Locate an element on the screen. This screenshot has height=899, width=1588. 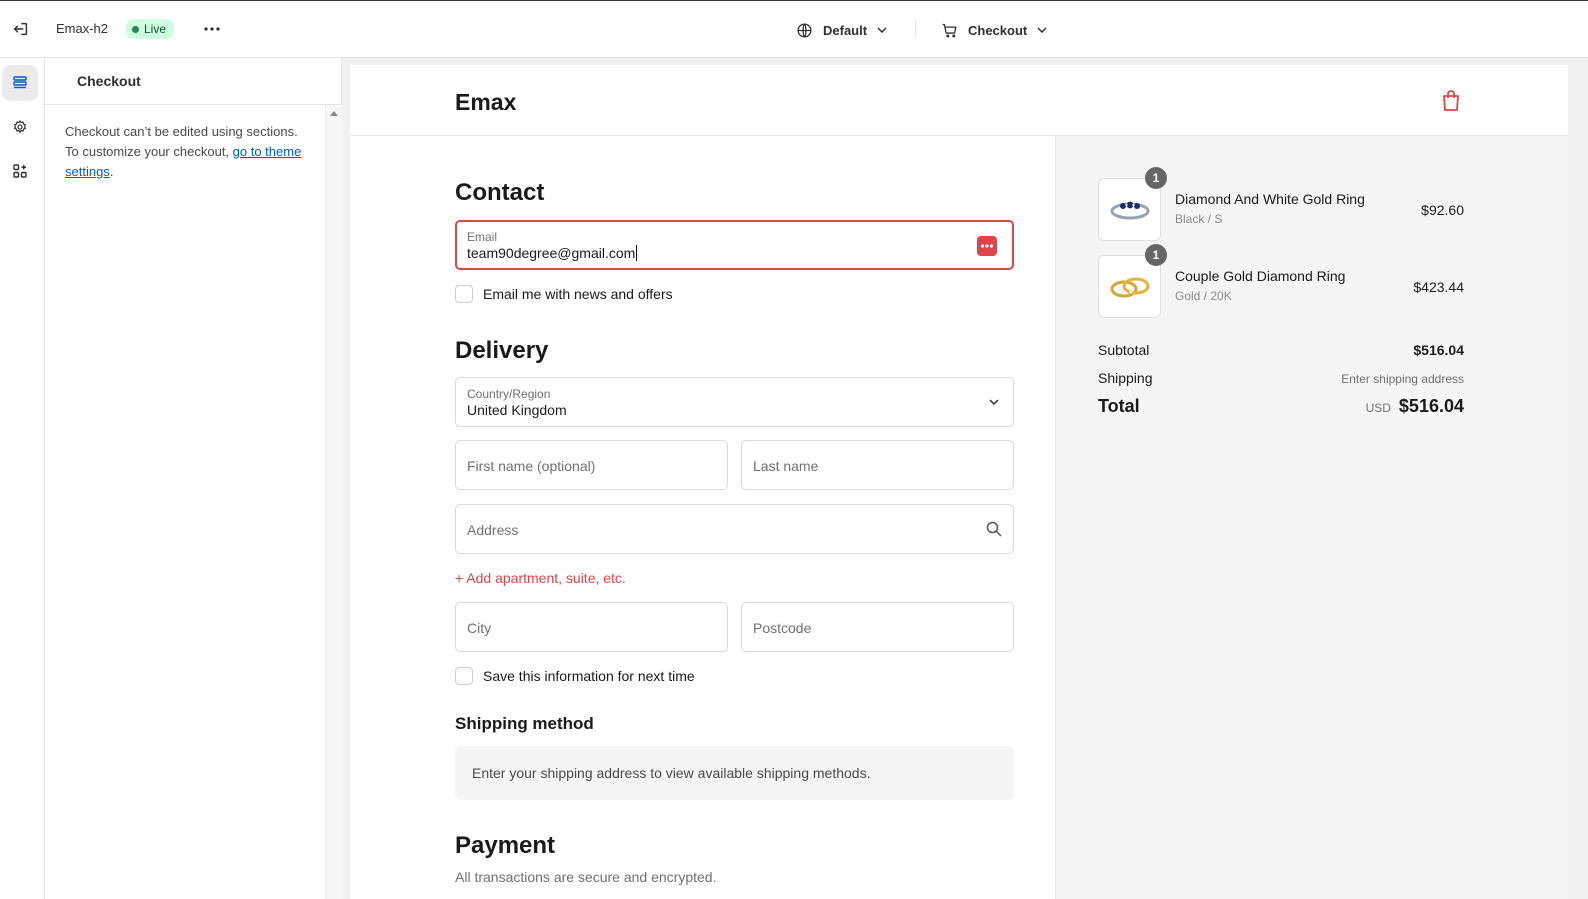
sidebar-rail is located at coordinates (22, 478).